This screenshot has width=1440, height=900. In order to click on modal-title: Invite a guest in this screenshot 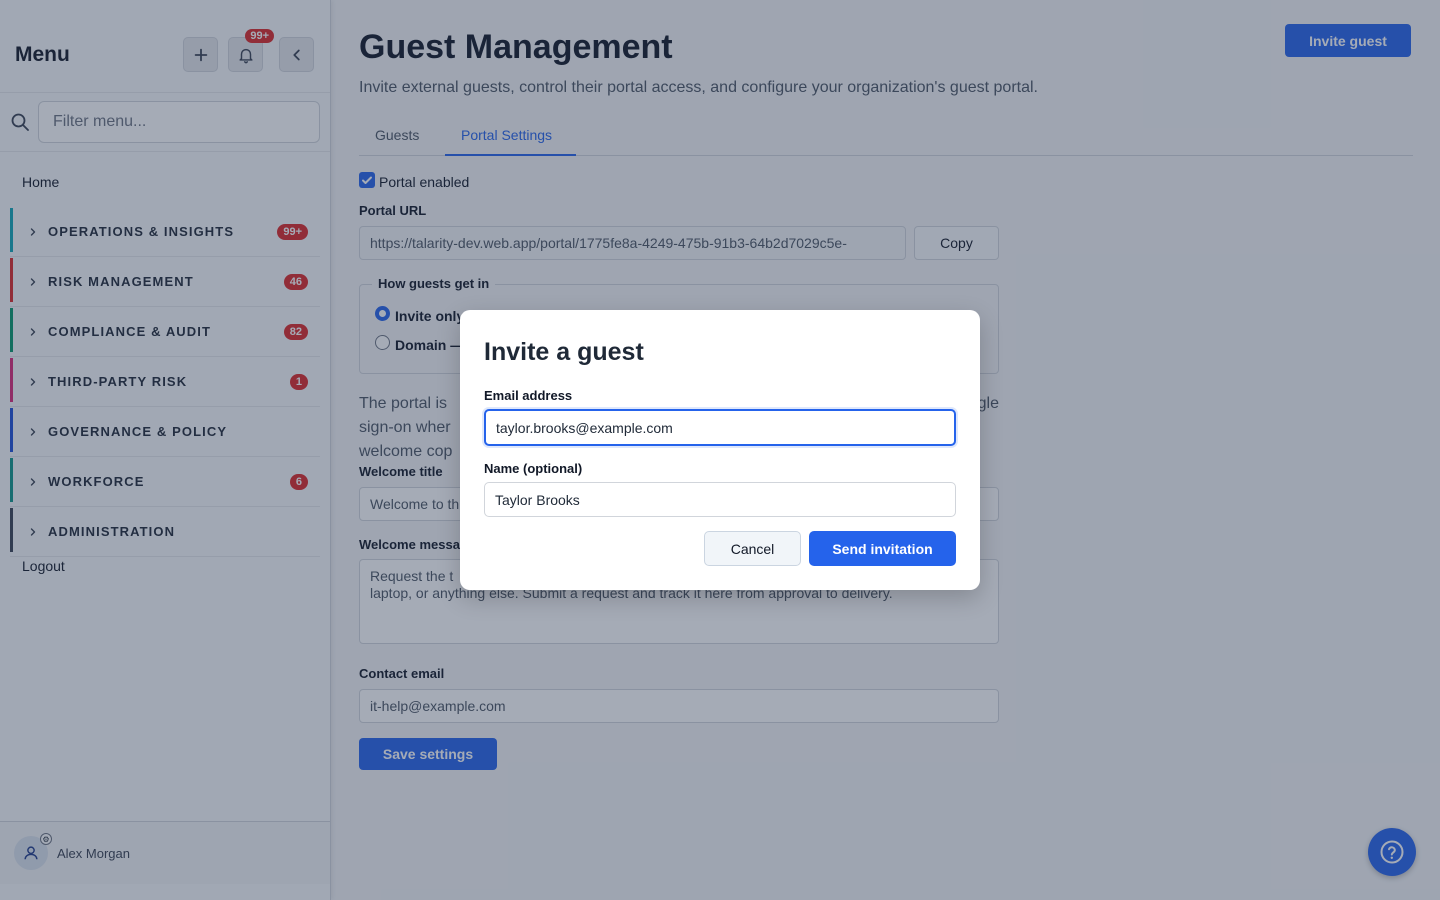, I will do `click(564, 352)`.